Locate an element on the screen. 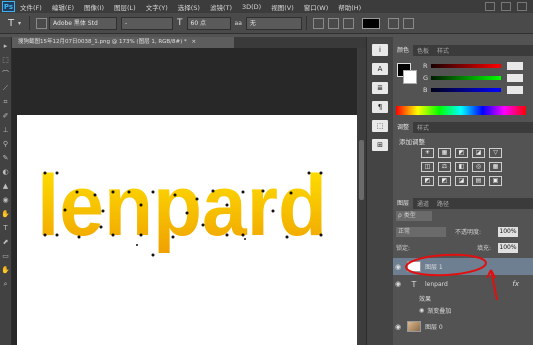 The image size is (533, 345). menu-view: 视图(V) is located at coordinates (282, 7).